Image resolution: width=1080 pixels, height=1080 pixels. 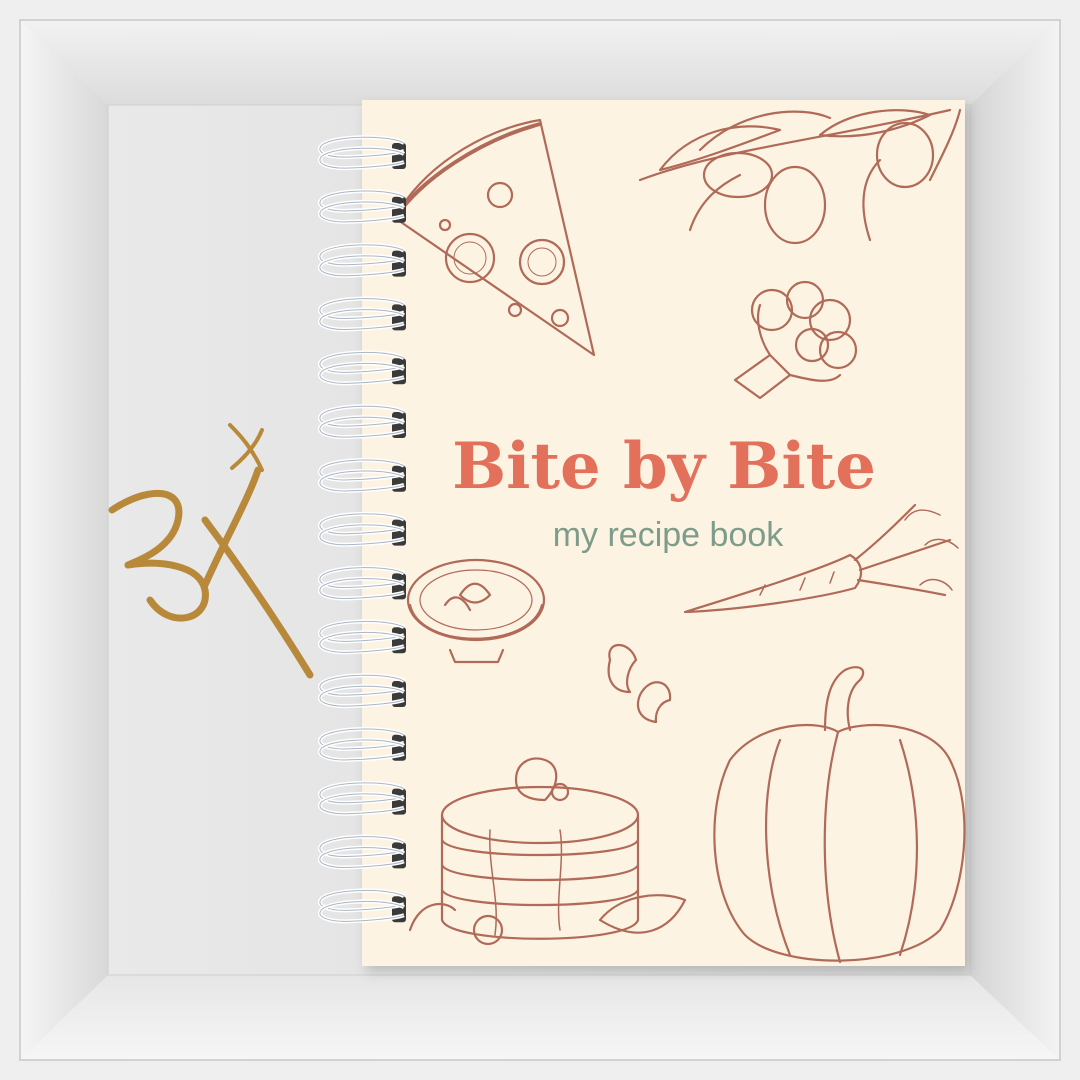 What do you see at coordinates (664, 466) in the screenshot?
I see `cover-title: Bite by Bite` at bounding box center [664, 466].